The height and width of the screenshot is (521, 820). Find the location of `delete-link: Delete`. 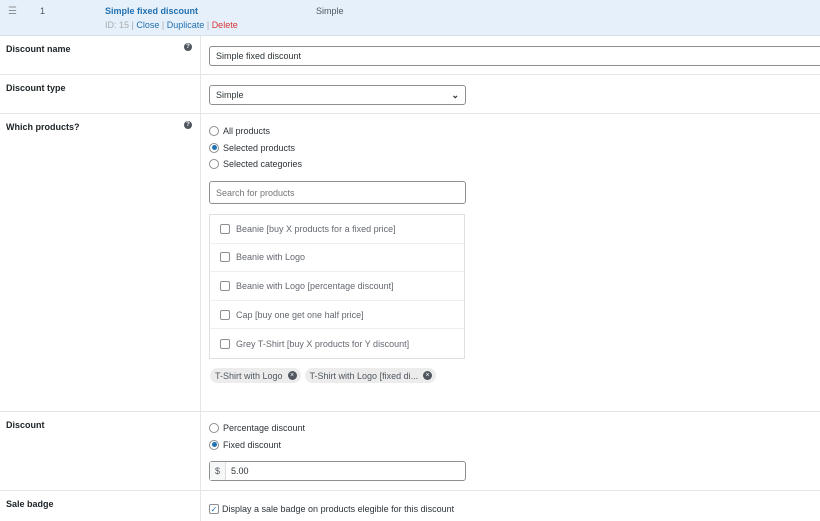

delete-link: Delete is located at coordinates (225, 25).